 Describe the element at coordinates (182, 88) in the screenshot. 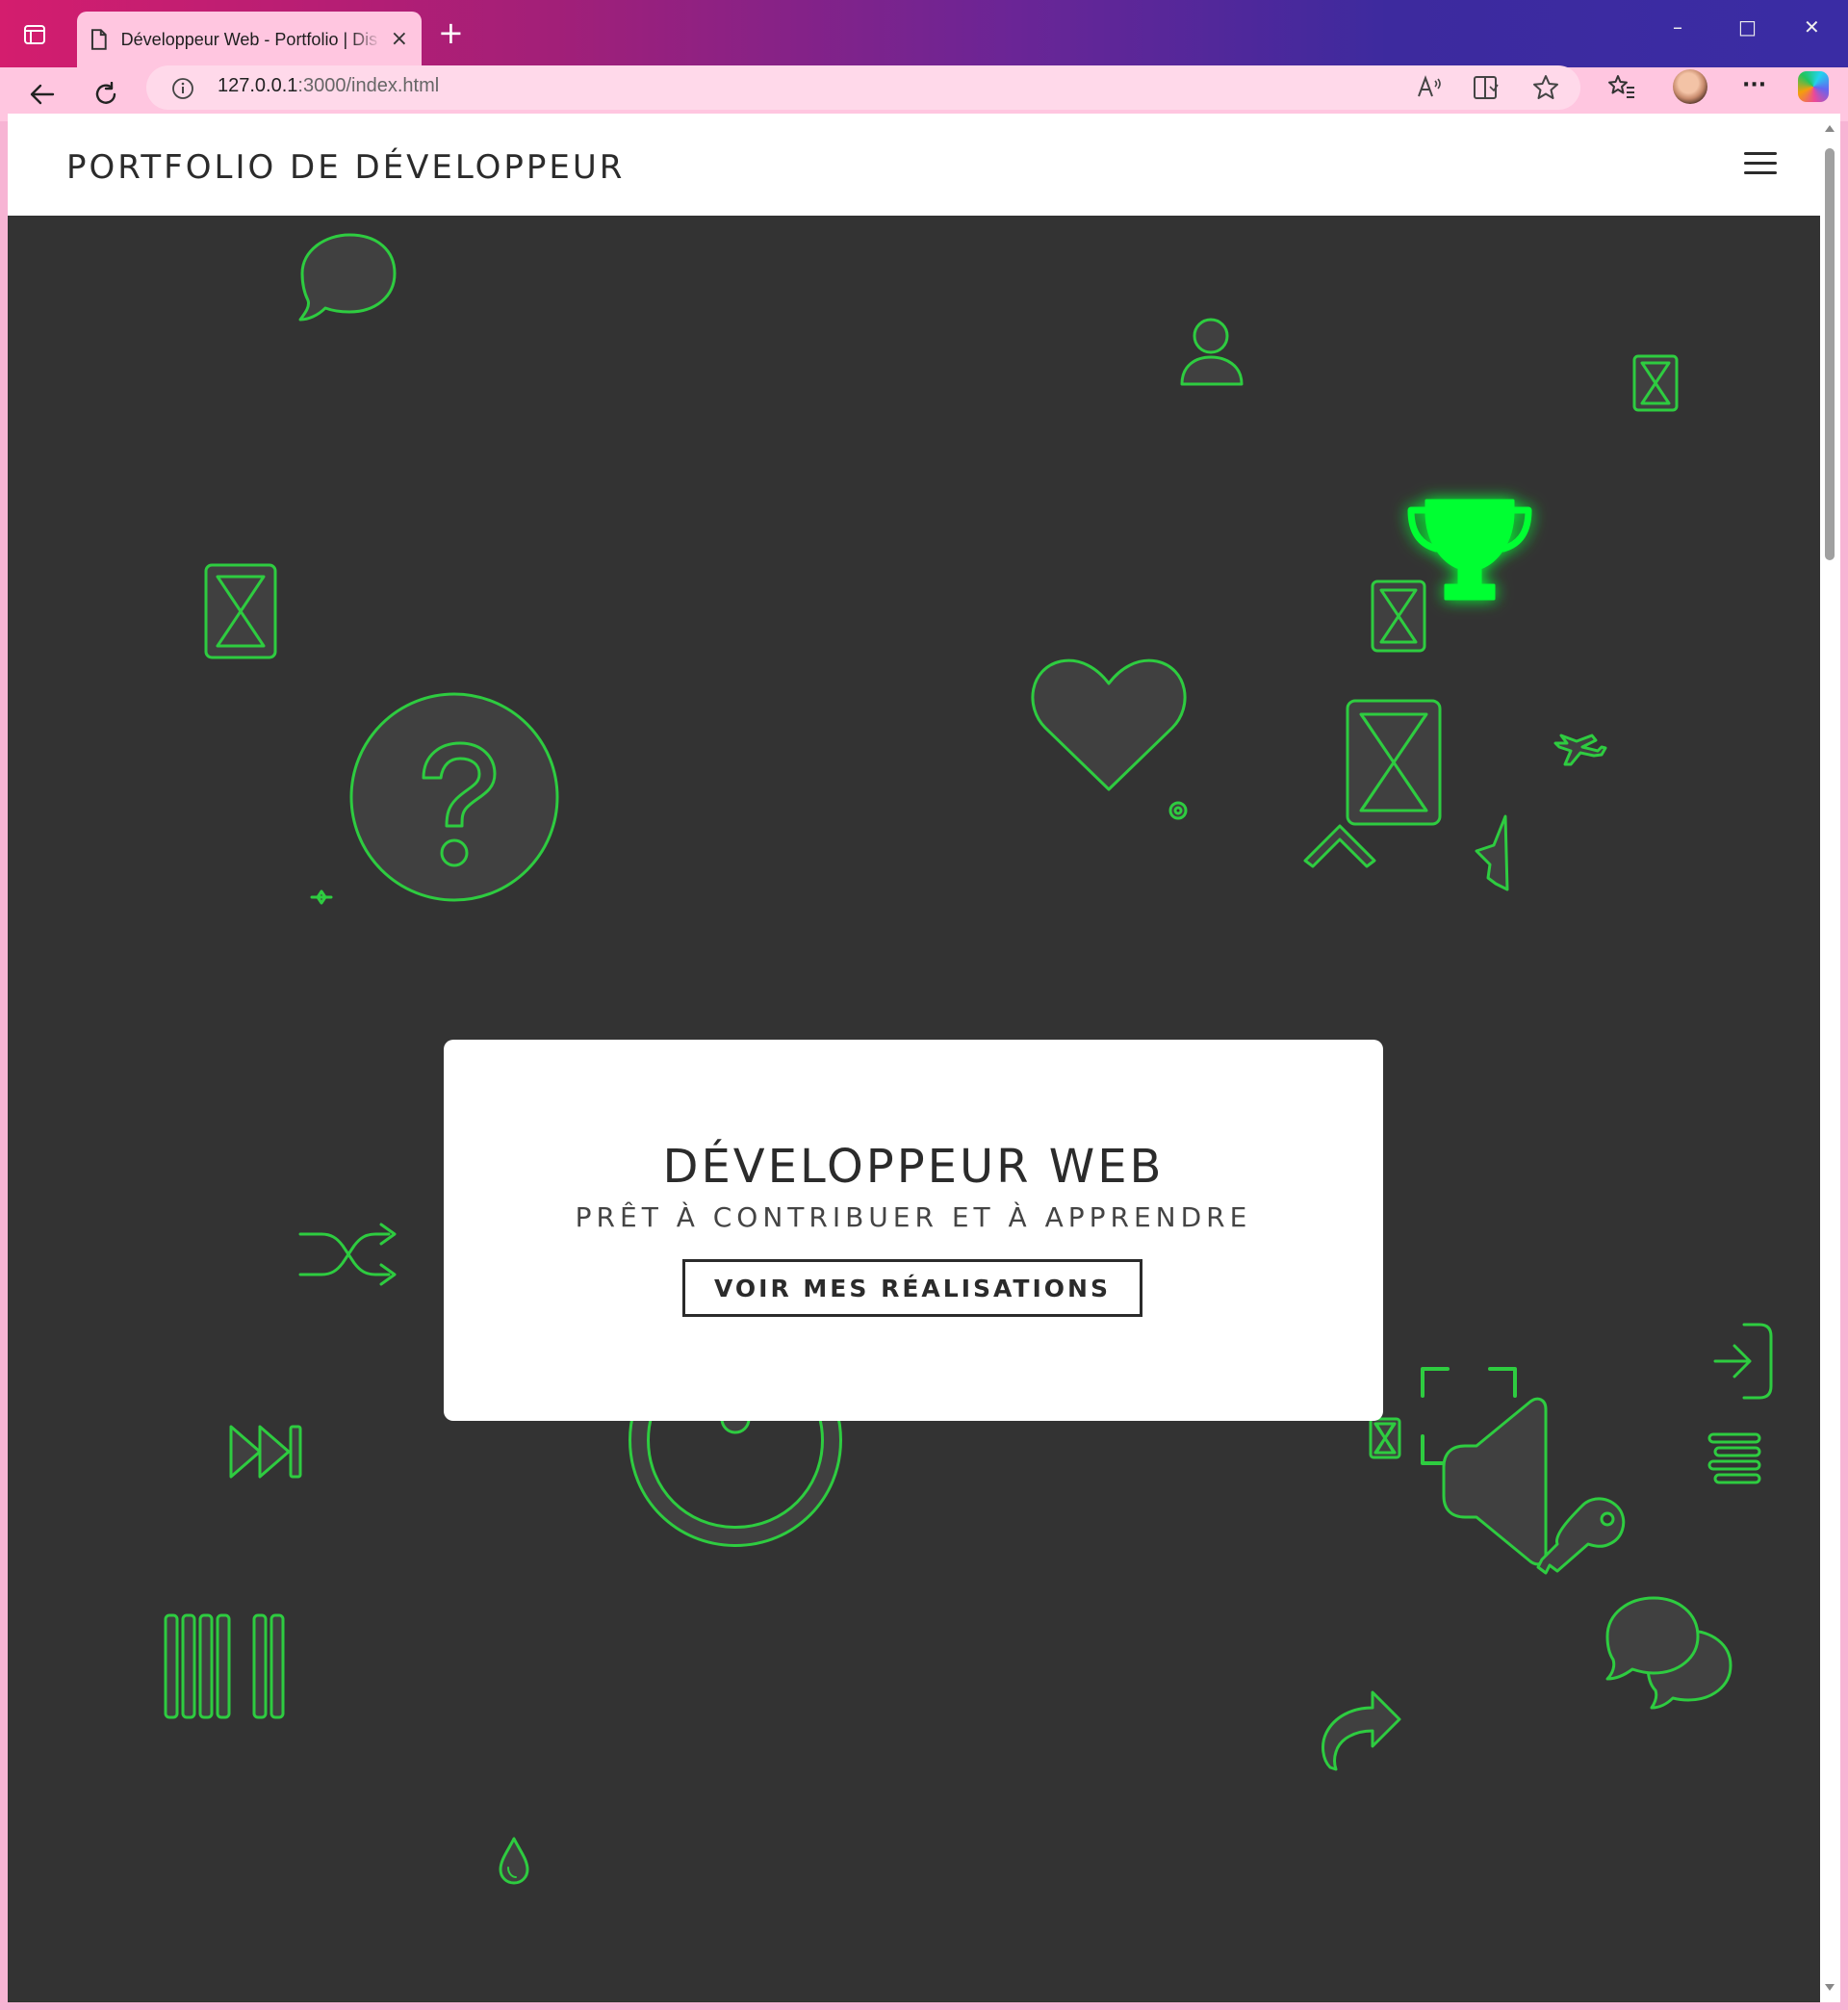

I see `info-icon` at that location.